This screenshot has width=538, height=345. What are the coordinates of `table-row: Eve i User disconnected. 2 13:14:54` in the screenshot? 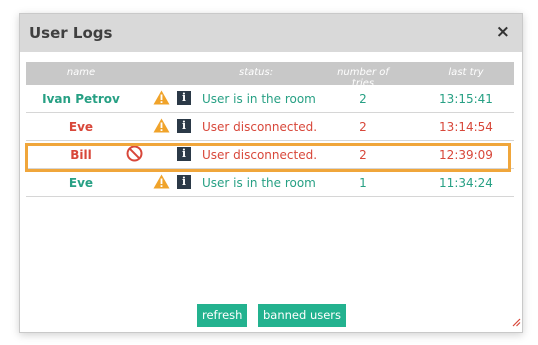 It's located at (270, 127).